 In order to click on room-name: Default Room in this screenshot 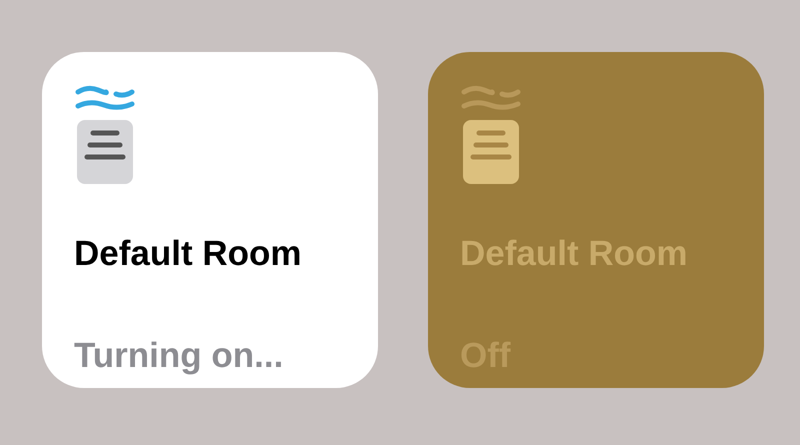, I will do `click(188, 254)`.